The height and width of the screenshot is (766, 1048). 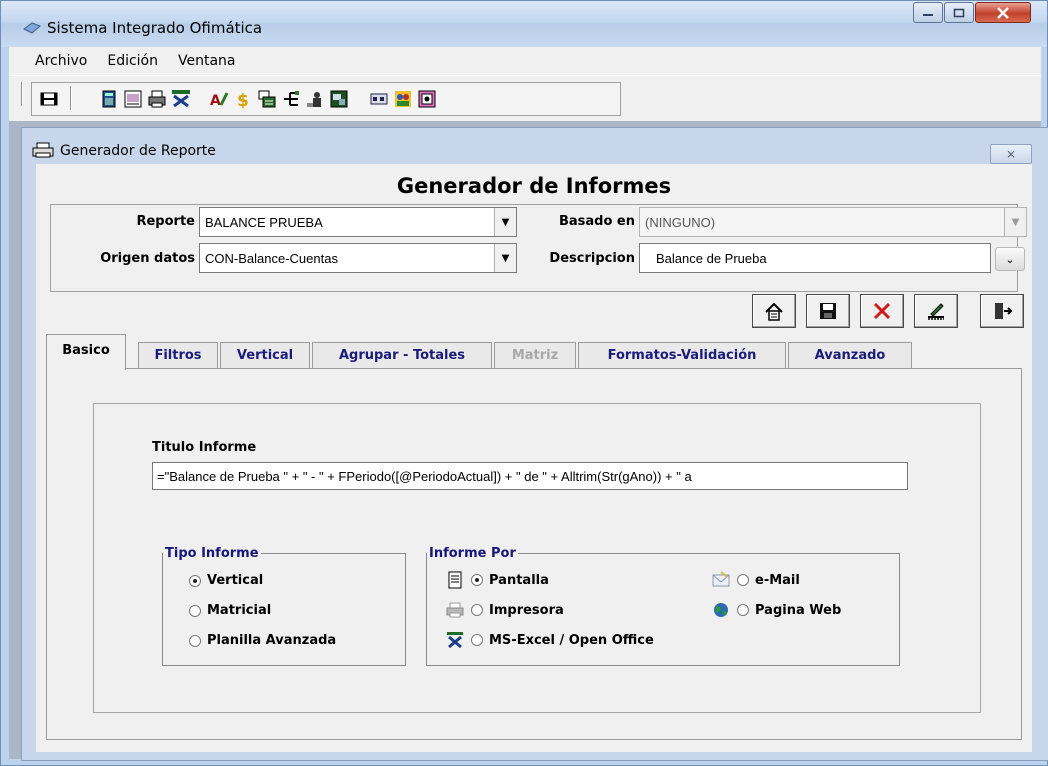 I want to click on descripcion-label: Descripcion, so click(x=592, y=258).